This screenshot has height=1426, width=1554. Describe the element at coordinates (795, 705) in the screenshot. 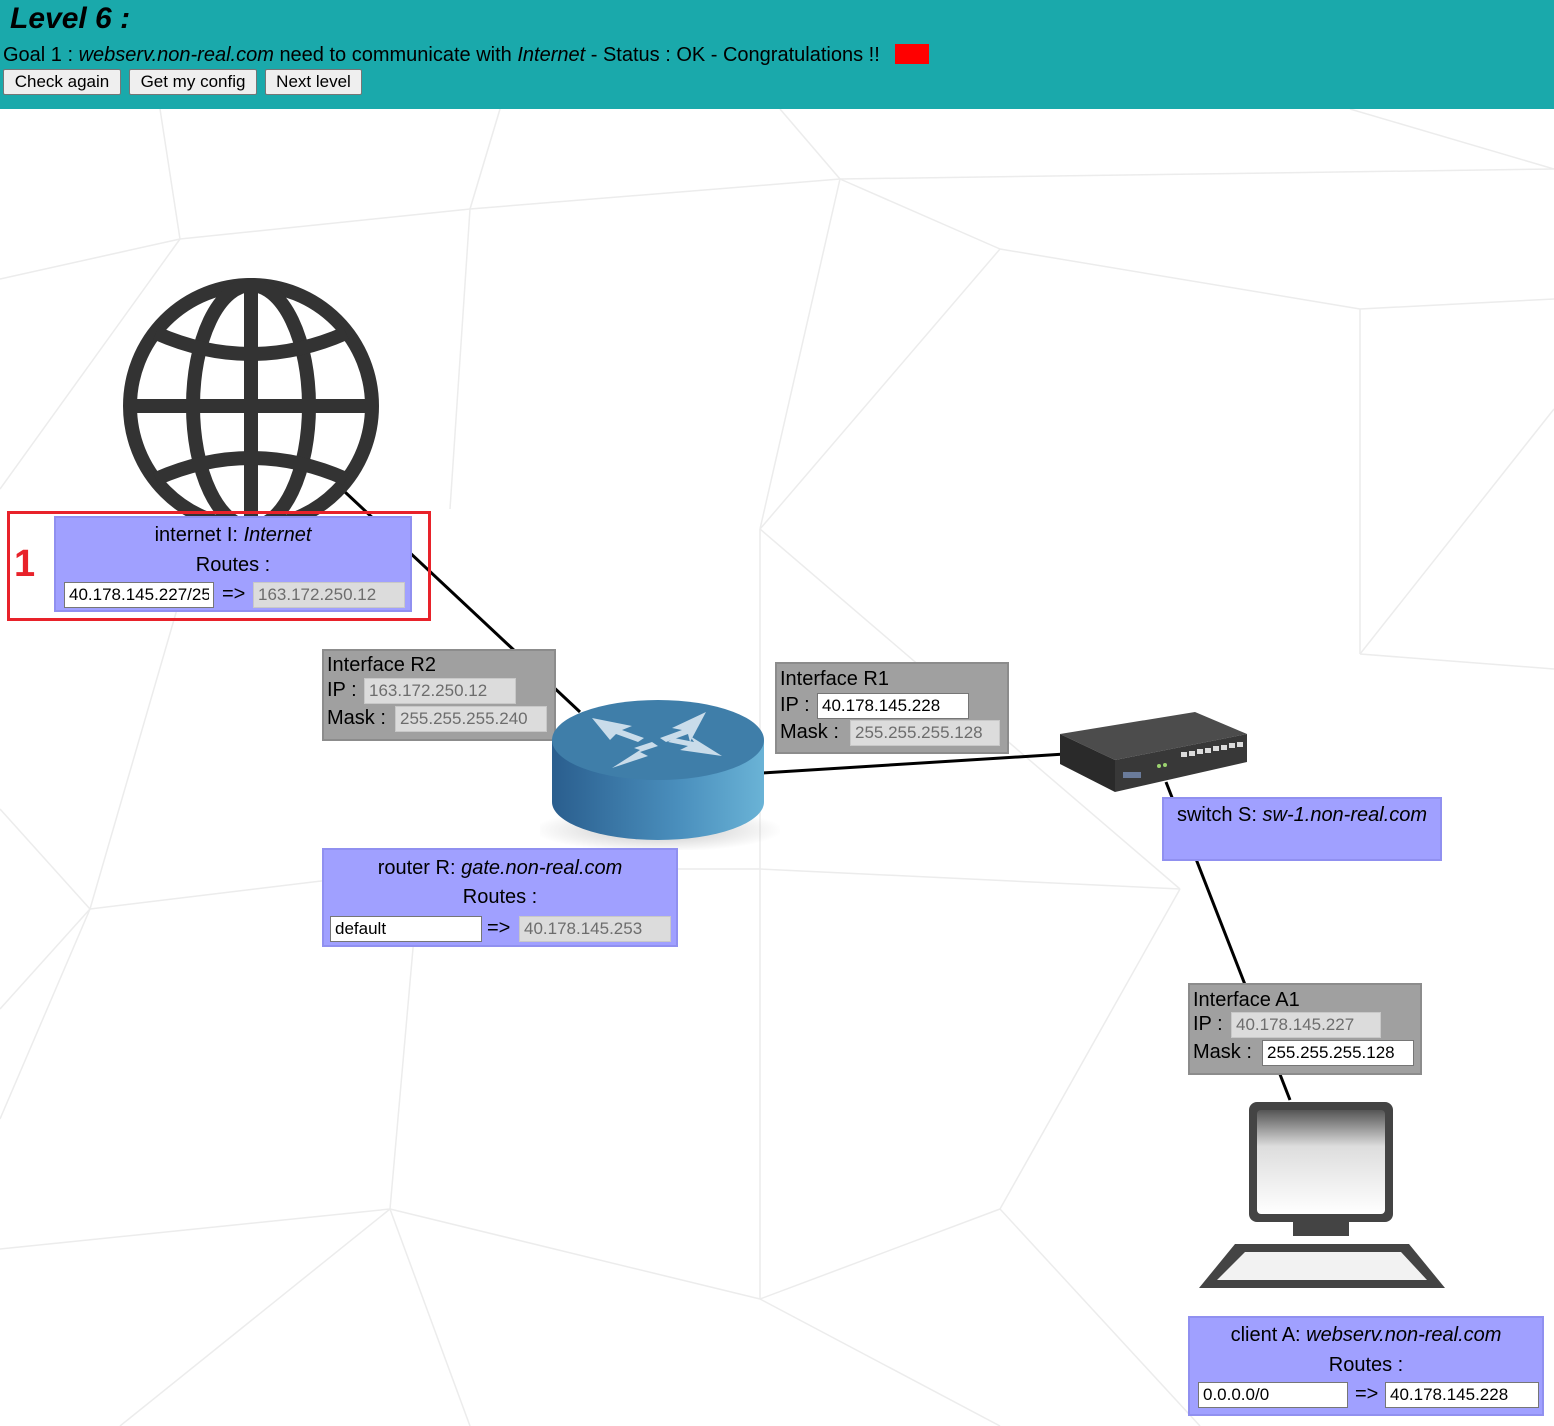

I see `interface-r1-ip-label: IP :` at that location.